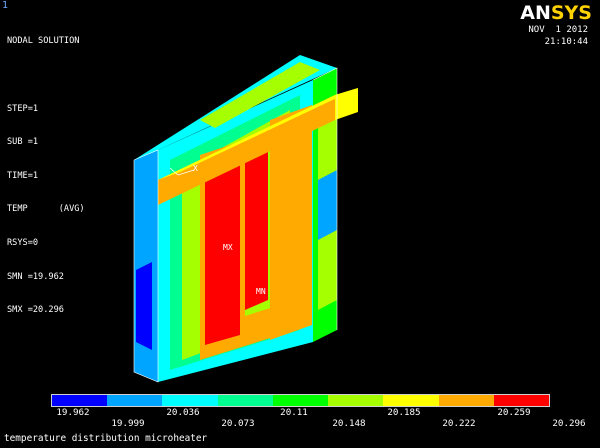  I want to click on legend-tick: 20.296, so click(569, 423).